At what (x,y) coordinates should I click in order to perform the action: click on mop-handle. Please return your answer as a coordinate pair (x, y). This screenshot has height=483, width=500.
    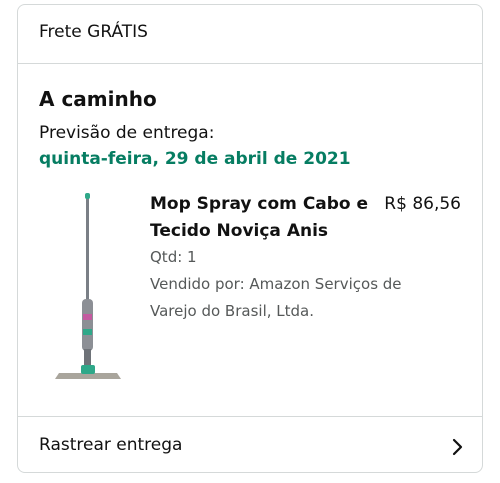
    Looking at the image, I should click on (87, 255).